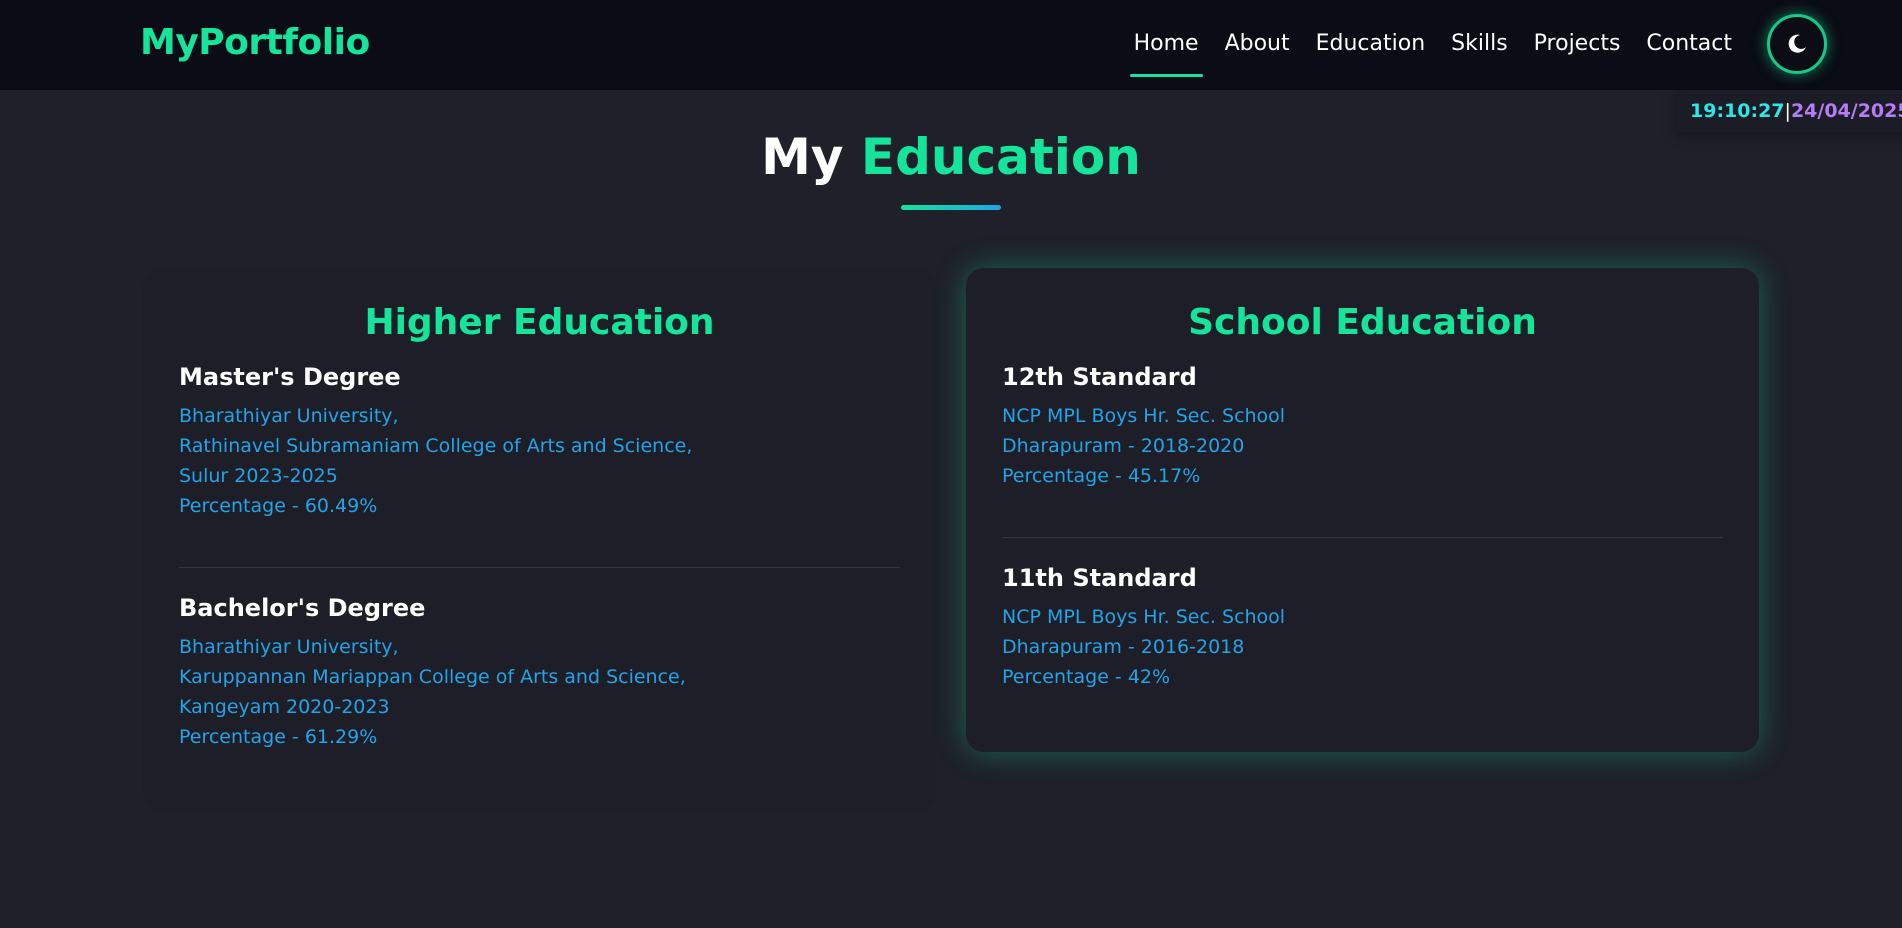  Describe the element at coordinates (1362, 322) in the screenshot. I see `card-title: School Education` at that location.